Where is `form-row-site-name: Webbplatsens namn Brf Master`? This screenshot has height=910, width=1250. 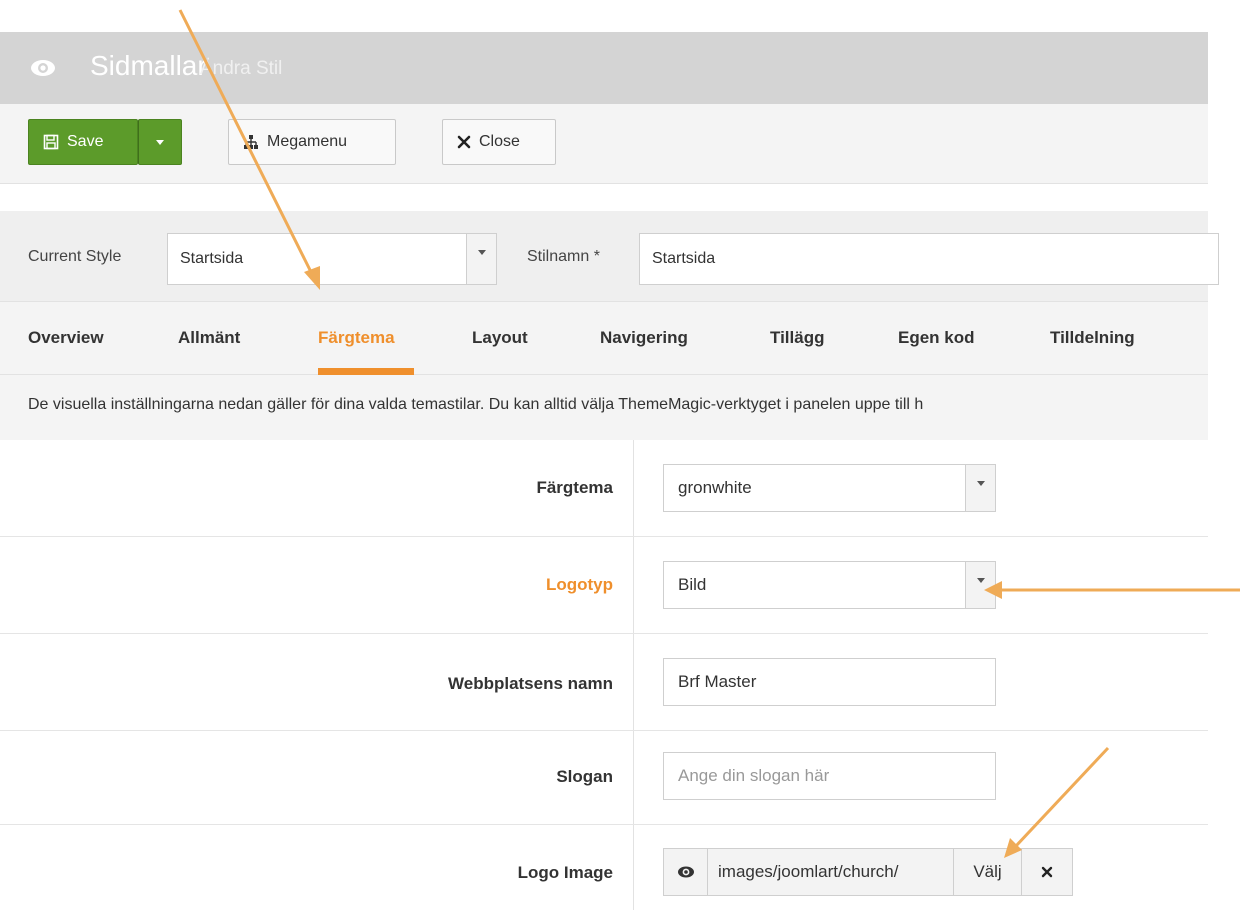 form-row-site-name: Webbplatsens namn Brf Master is located at coordinates (604, 682).